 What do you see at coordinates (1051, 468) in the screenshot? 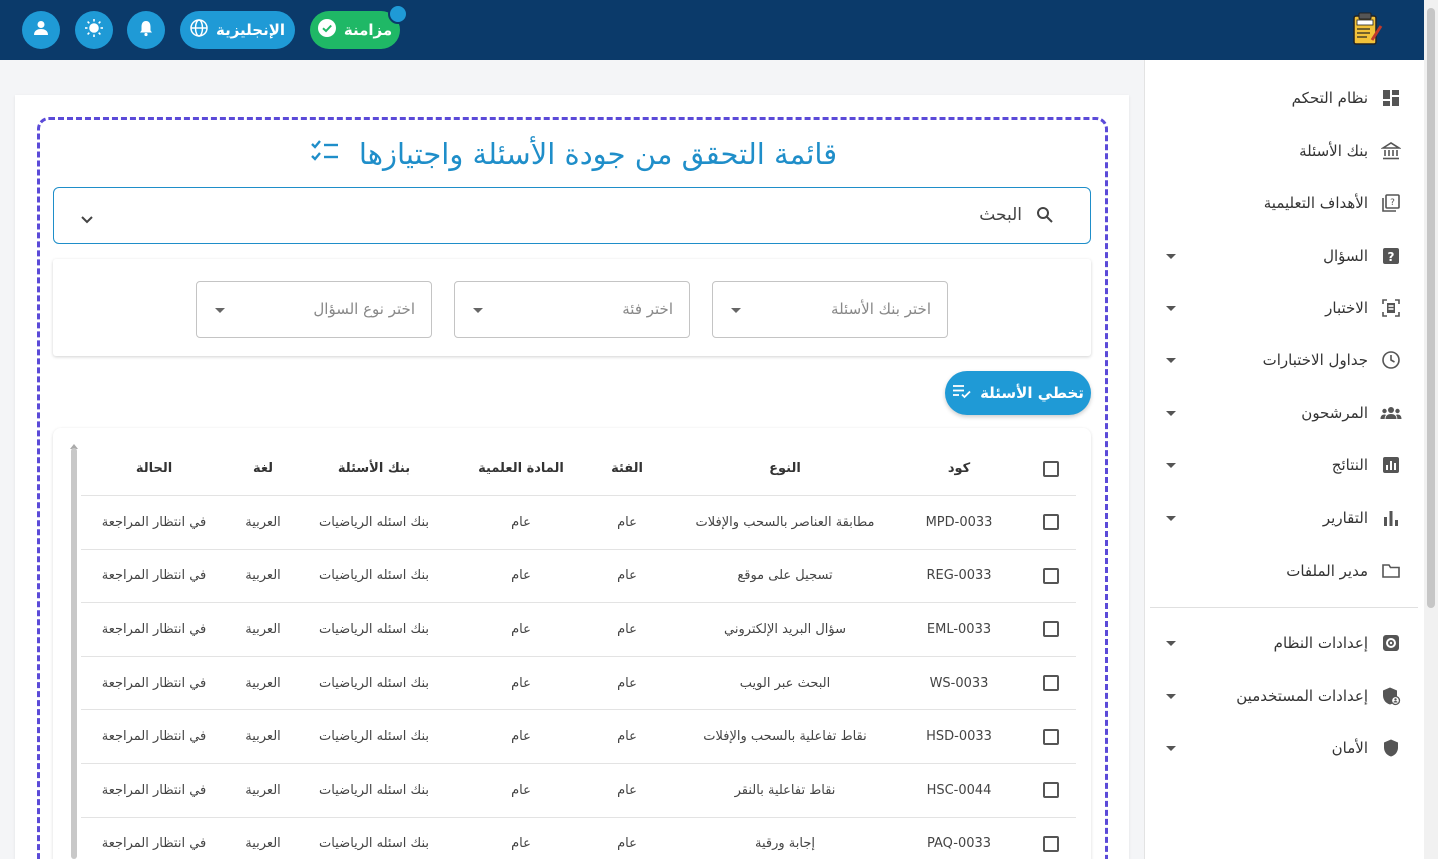
I see `select-all-checkbox` at bounding box center [1051, 468].